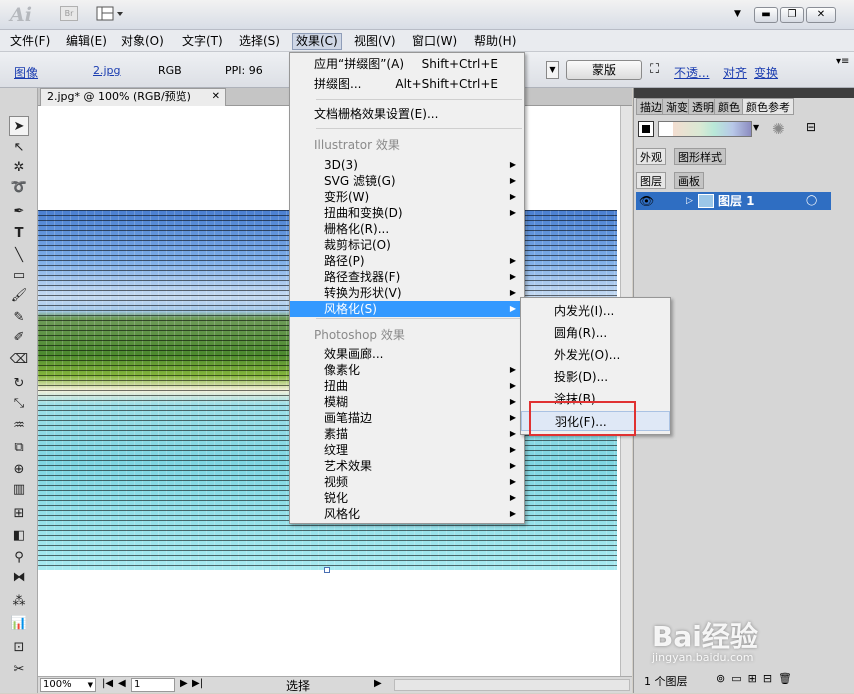  I want to click on illustrator-effect-item: 3D(3) ▶, so click(407, 165).